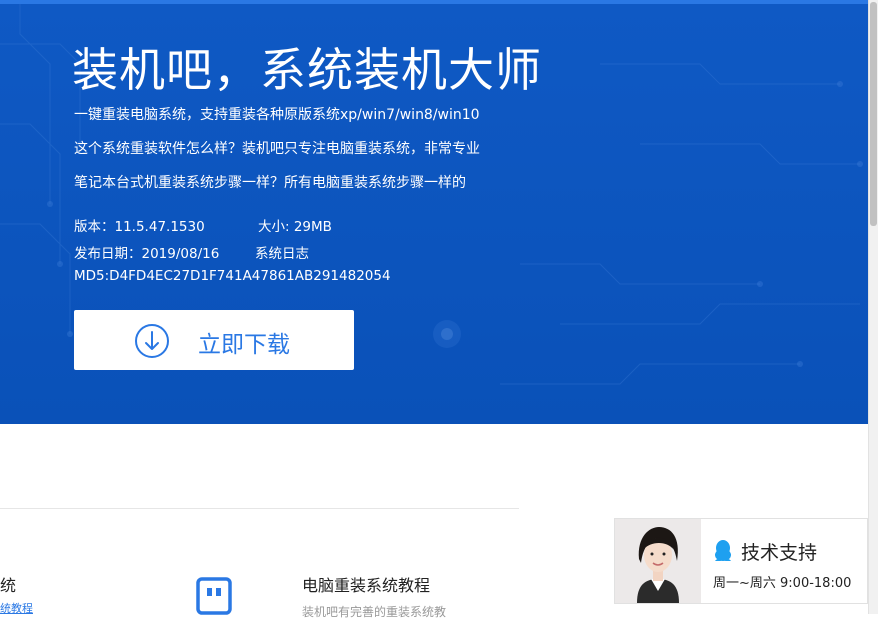 This screenshot has height=620, width=878. What do you see at coordinates (139, 227) in the screenshot?
I see `version-info: 版本：11.5.47.1530` at bounding box center [139, 227].